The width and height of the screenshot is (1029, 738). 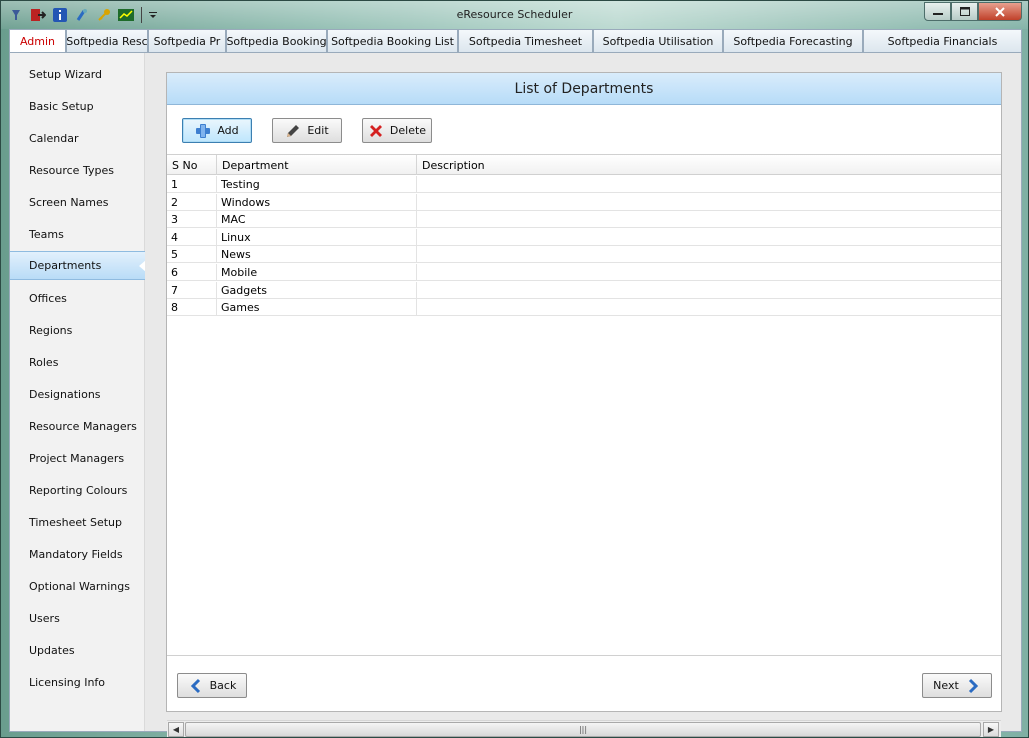 I want to click on scrollbar-thumb: |||, so click(x=583, y=729).